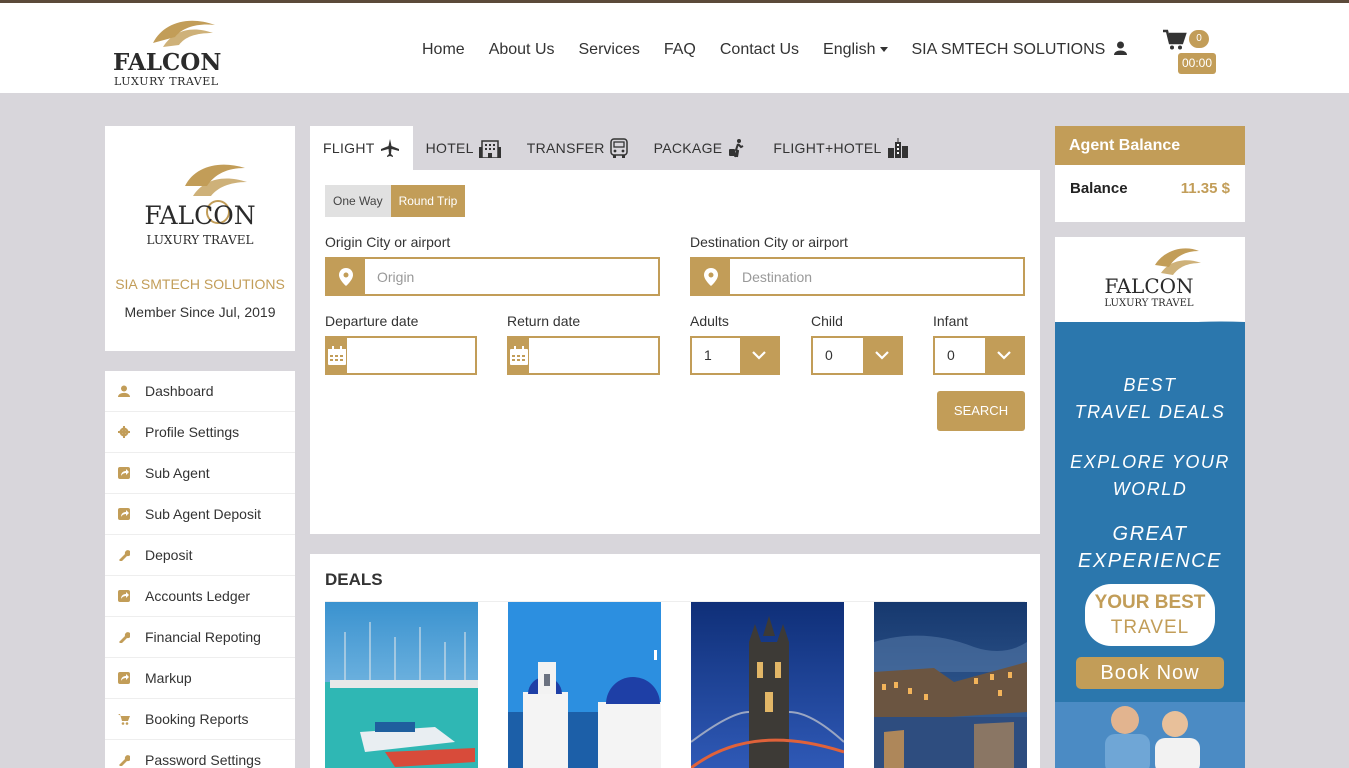  What do you see at coordinates (565, 148) in the screenshot?
I see `tab-label: TRANSFER` at bounding box center [565, 148].